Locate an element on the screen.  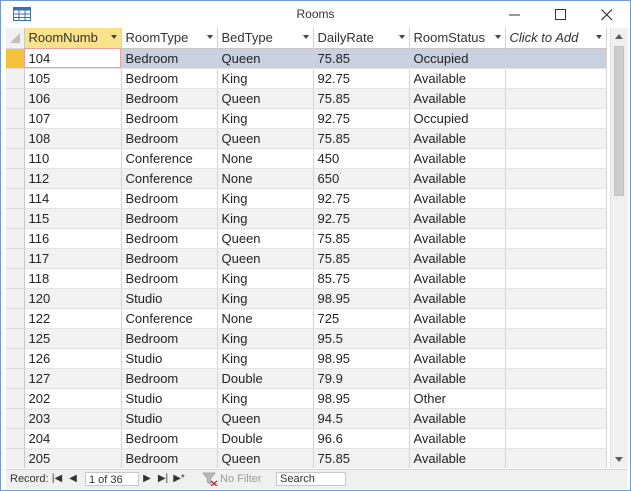
column-header-roomnumb: RoomNumb is located at coordinates (73, 38).